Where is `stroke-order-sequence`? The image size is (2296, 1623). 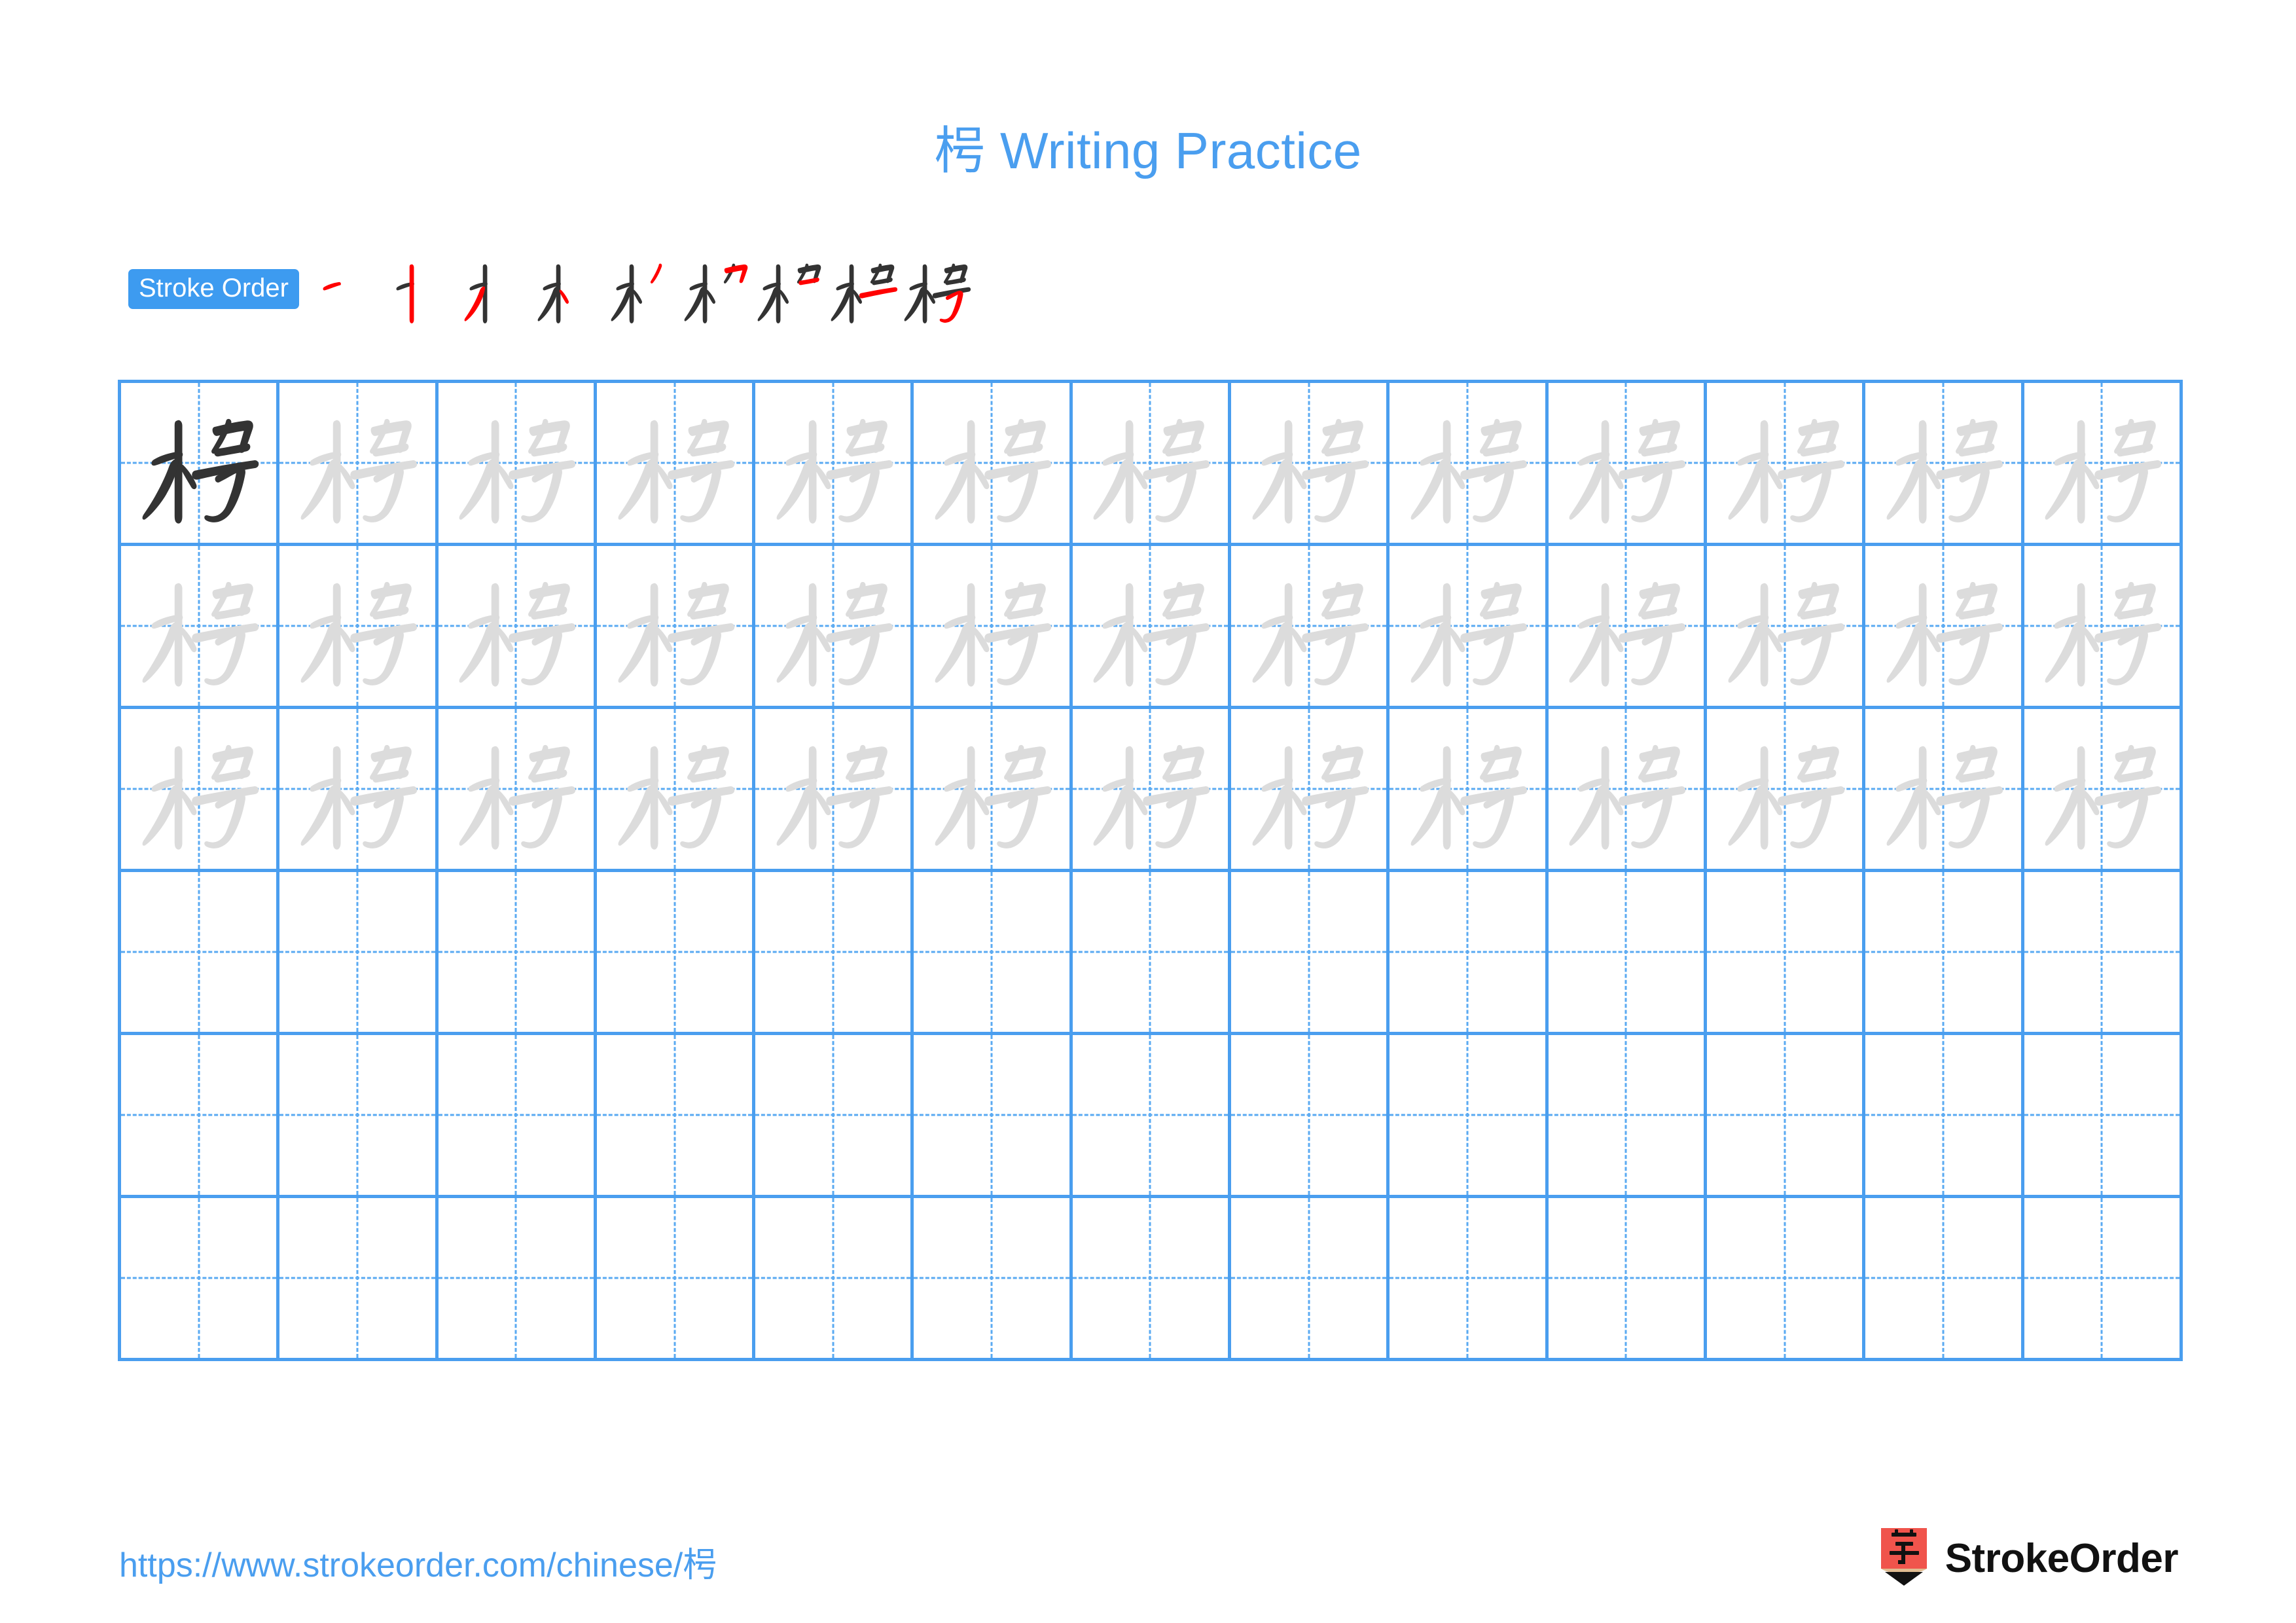 stroke-order-sequence is located at coordinates (643, 288).